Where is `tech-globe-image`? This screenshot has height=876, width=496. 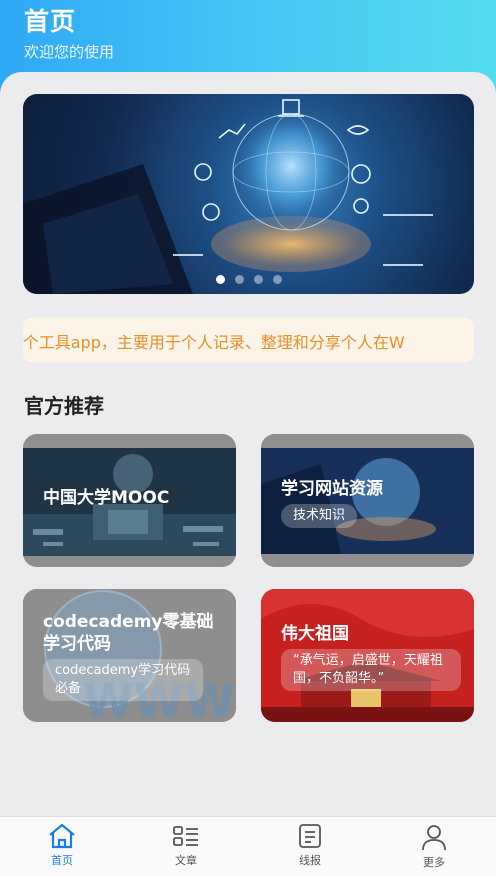 tech-globe-image is located at coordinates (367, 500).